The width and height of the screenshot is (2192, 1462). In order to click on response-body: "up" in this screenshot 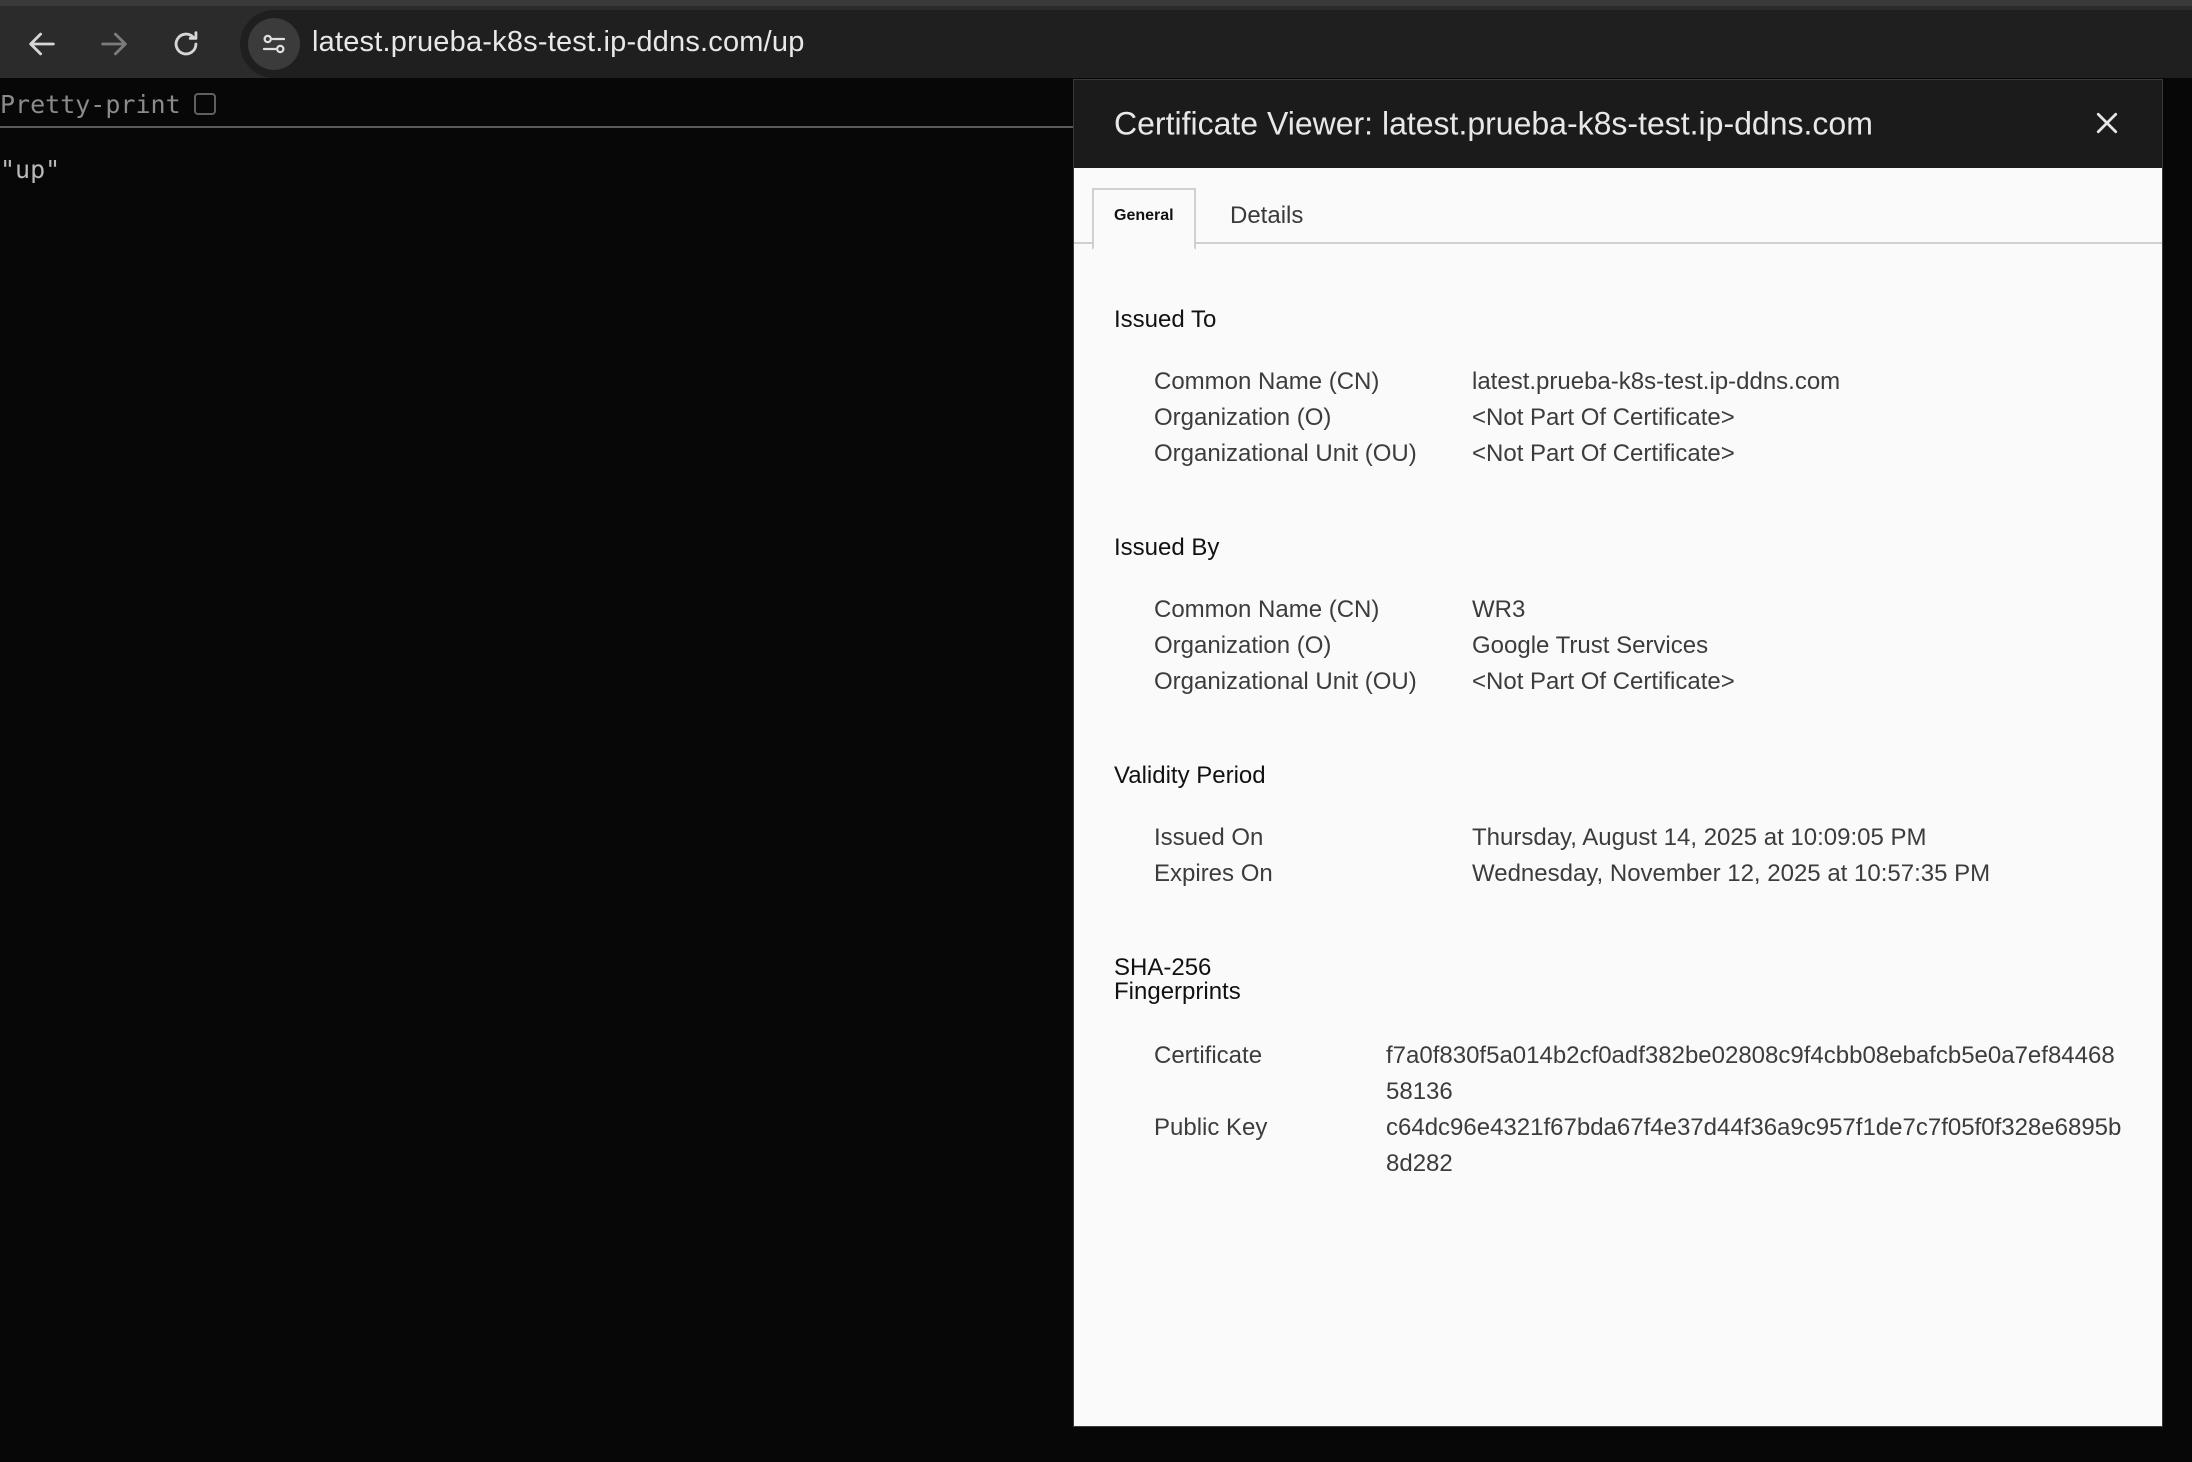, I will do `click(30, 169)`.